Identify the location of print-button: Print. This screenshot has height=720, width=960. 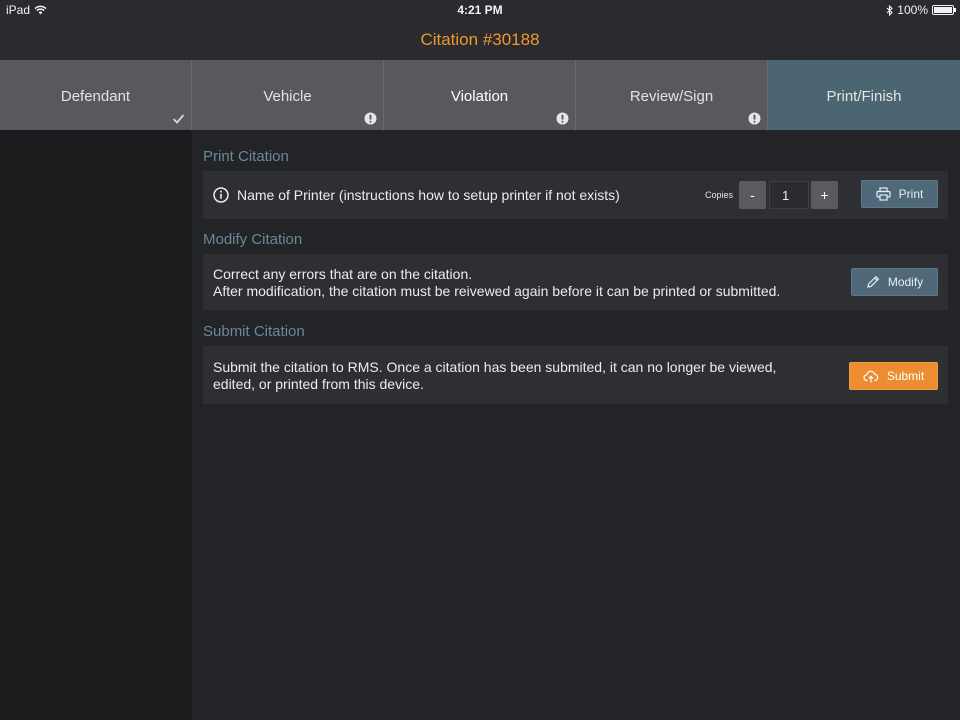
(899, 194).